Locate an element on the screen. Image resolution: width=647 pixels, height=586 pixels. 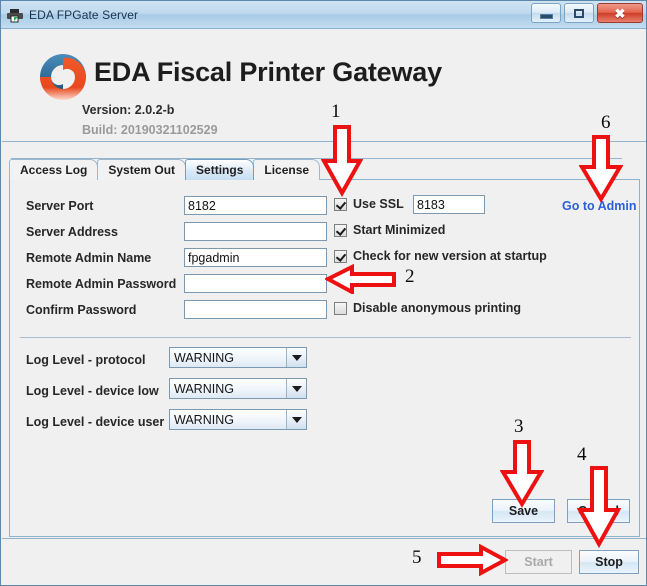
log-level-device-low-combo: WARNING is located at coordinates (238, 388).